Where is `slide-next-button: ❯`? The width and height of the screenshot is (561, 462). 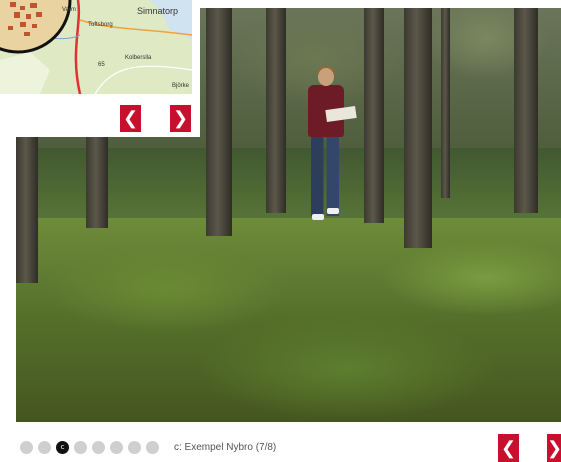 slide-next-button: ❯ is located at coordinates (554, 448).